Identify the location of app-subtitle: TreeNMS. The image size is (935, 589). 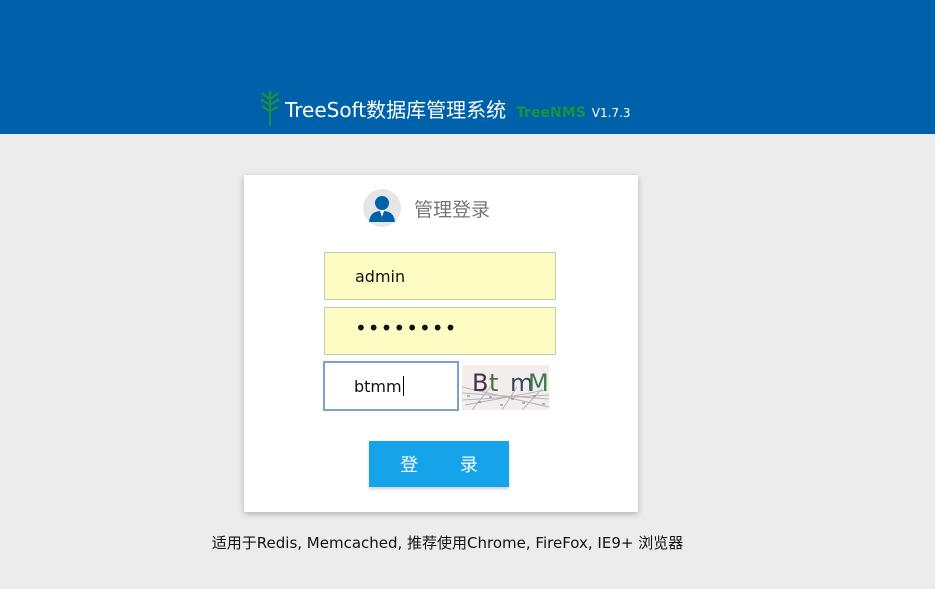
(551, 113).